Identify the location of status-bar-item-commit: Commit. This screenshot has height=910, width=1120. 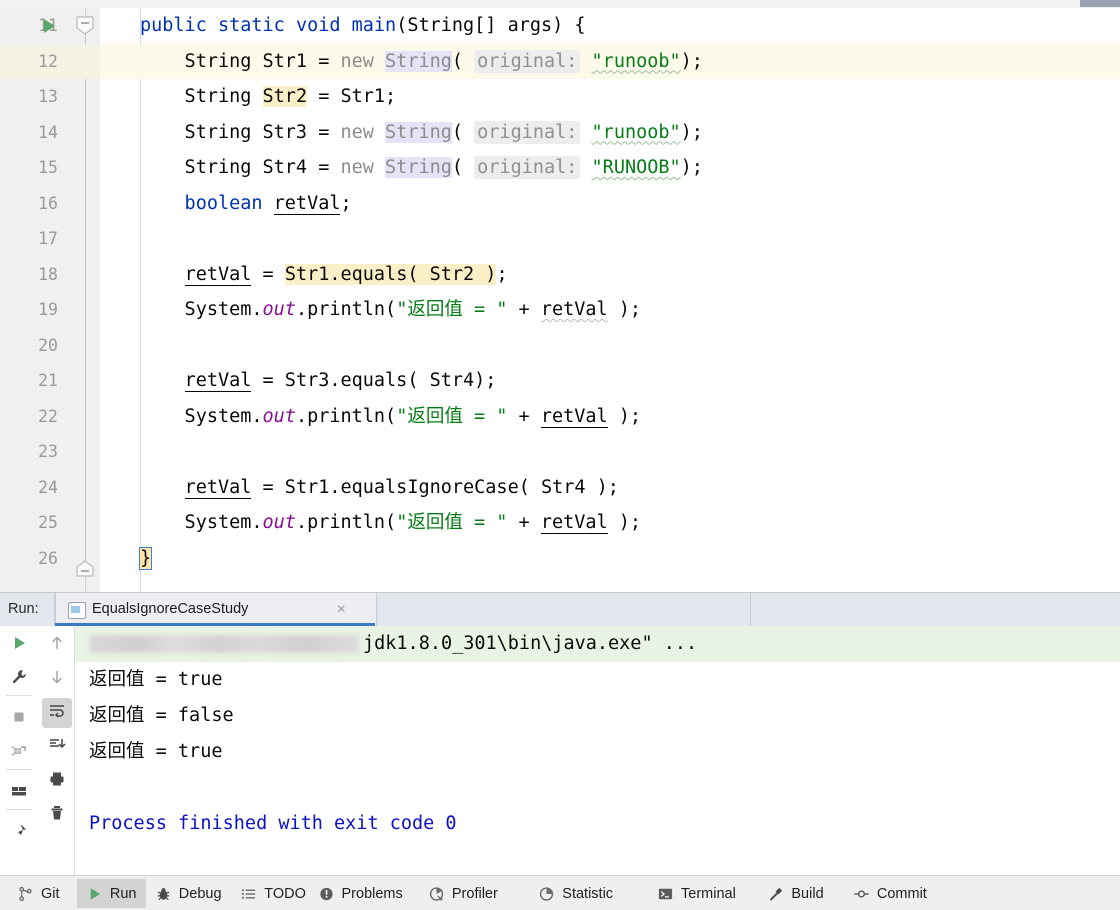
(890, 893).